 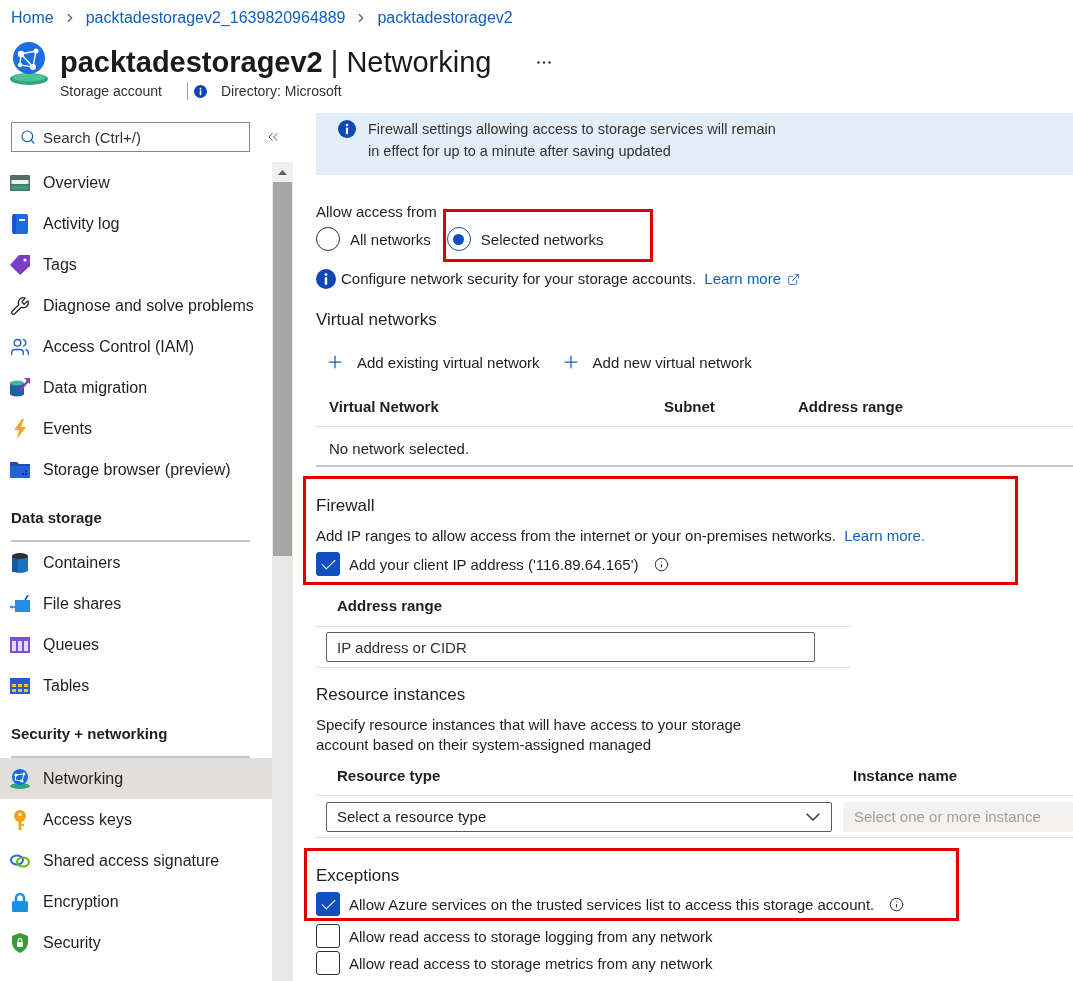 I want to click on nav-item: Security, so click(x=136, y=942).